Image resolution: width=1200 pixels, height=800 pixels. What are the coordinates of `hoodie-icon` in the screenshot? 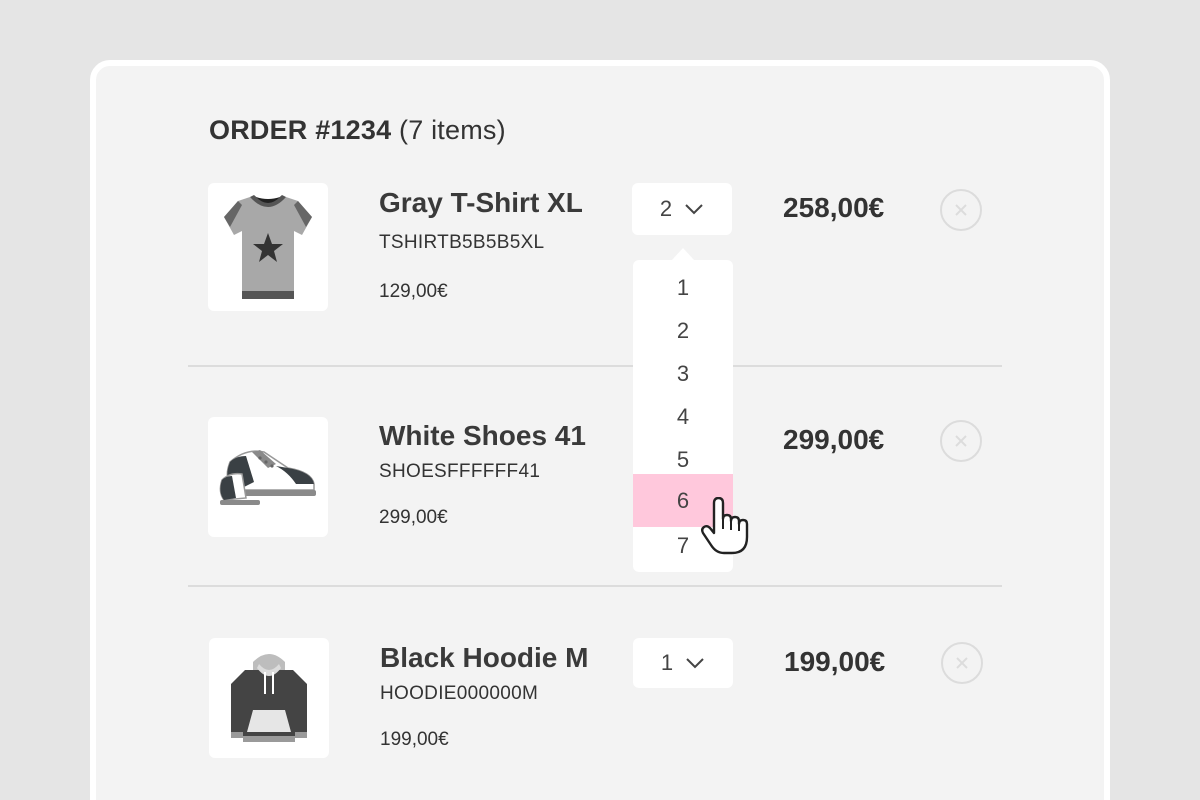 It's located at (269, 698).